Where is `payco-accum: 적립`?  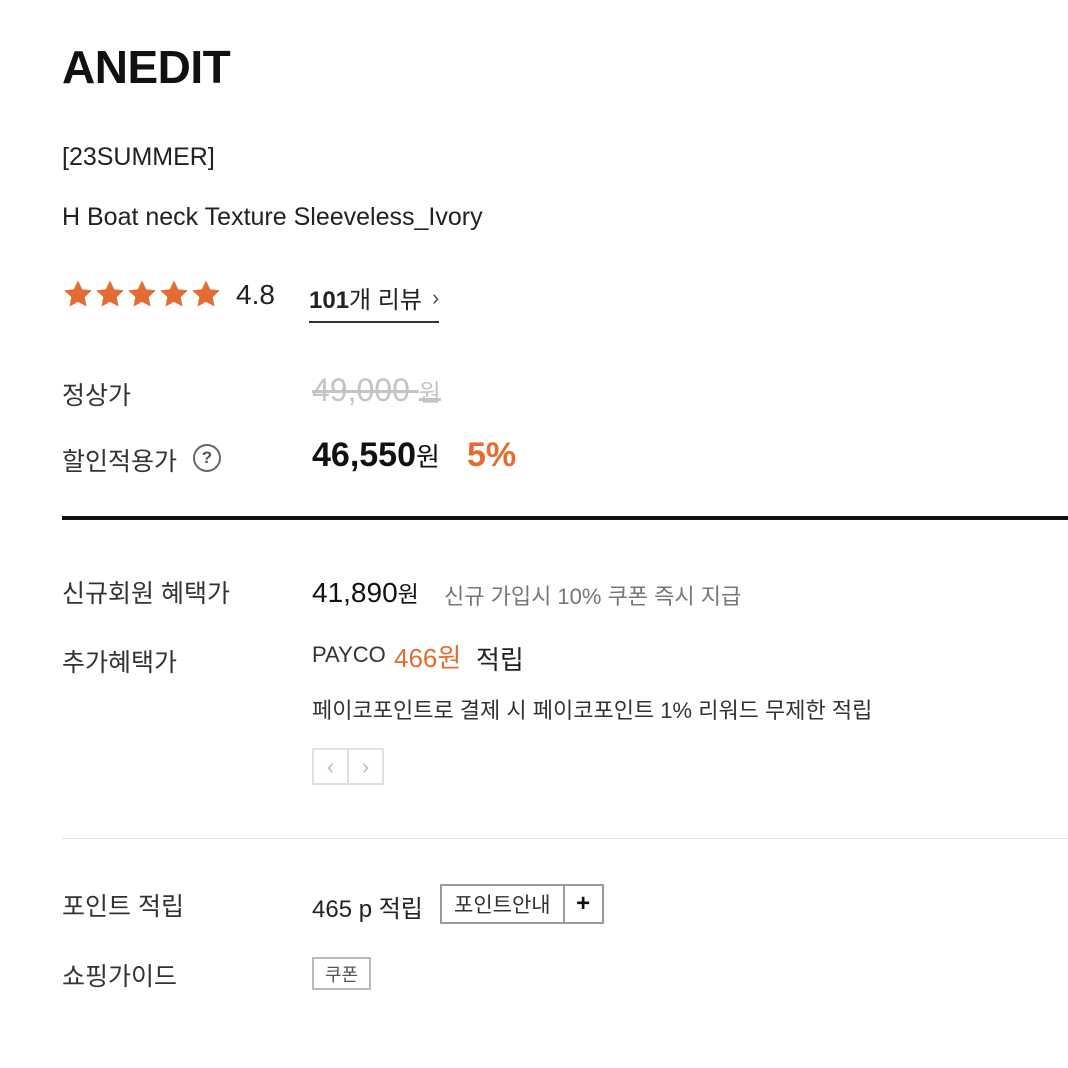
payco-accum: 적립 is located at coordinates (500, 660).